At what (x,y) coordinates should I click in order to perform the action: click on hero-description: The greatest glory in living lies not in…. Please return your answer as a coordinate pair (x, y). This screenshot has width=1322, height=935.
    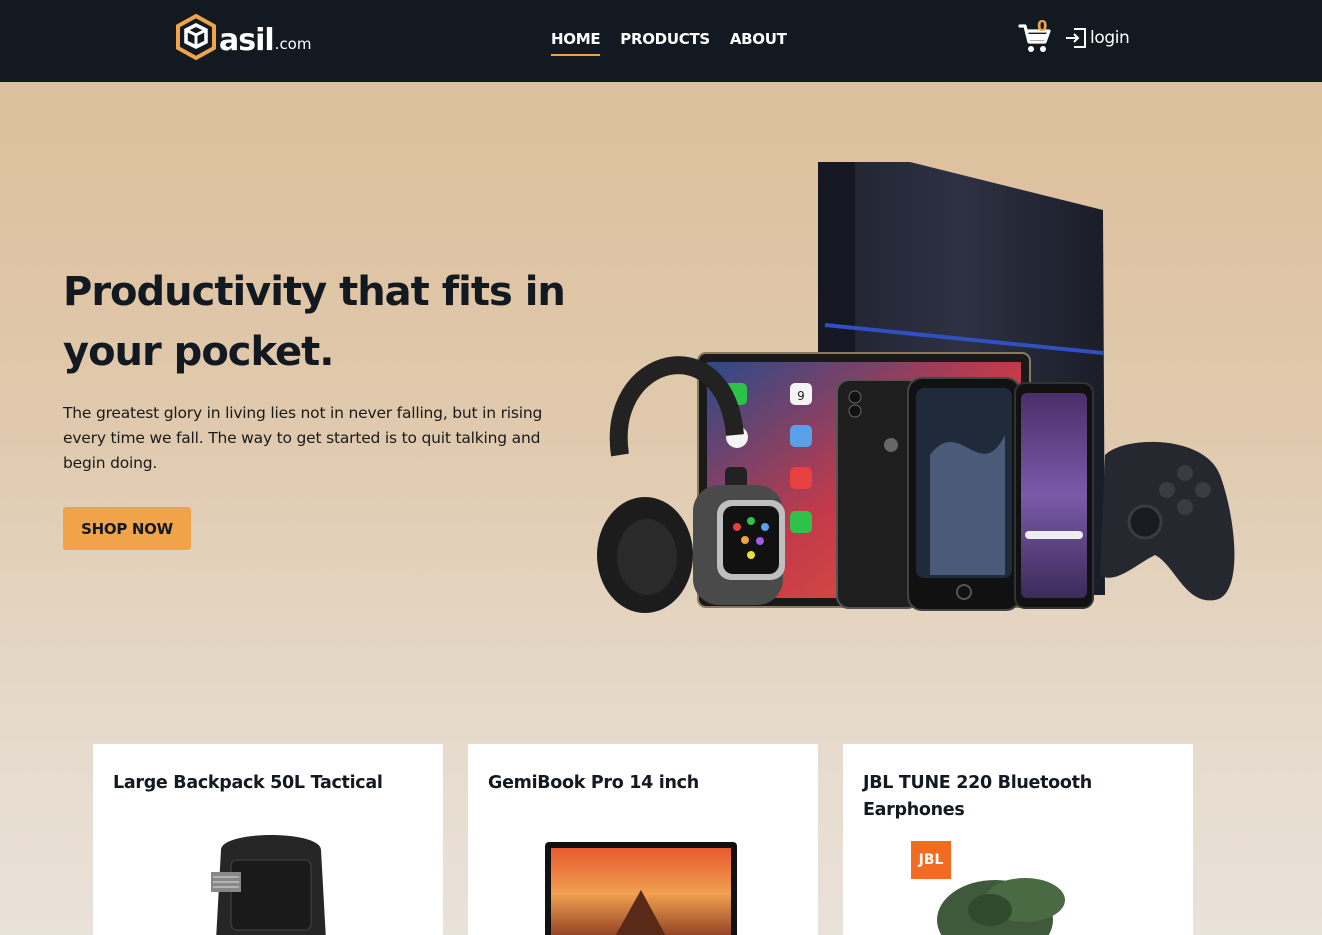
    Looking at the image, I should click on (303, 438).